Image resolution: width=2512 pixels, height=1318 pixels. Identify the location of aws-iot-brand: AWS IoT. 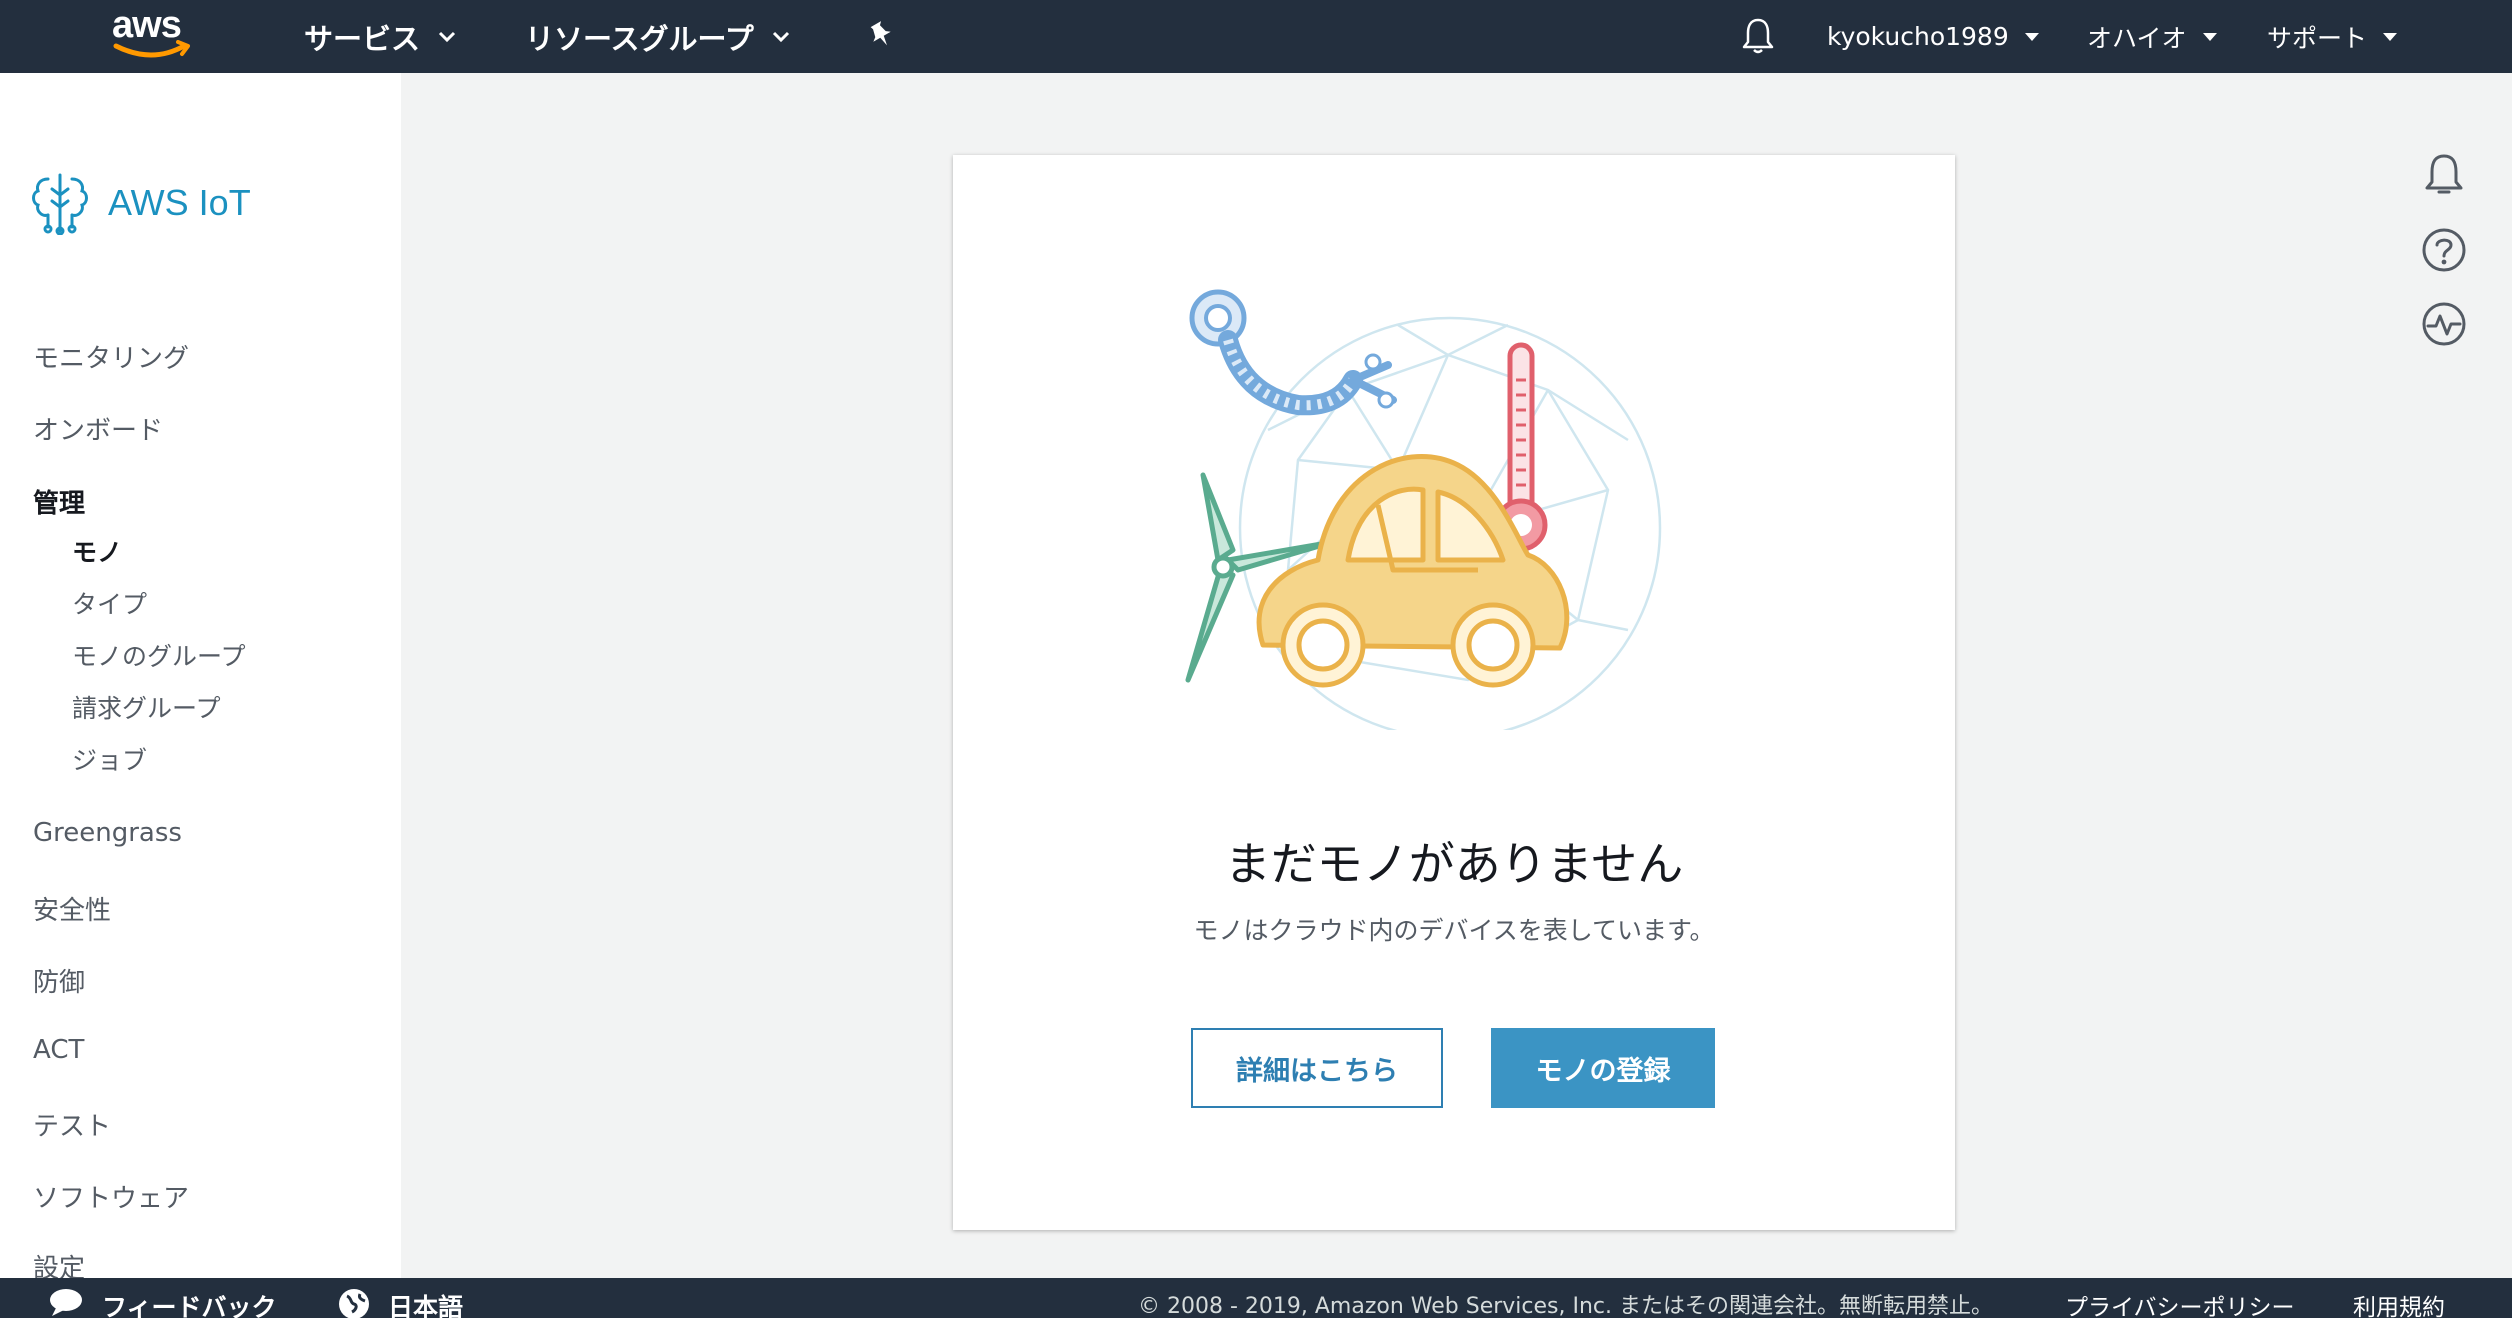
(140, 203).